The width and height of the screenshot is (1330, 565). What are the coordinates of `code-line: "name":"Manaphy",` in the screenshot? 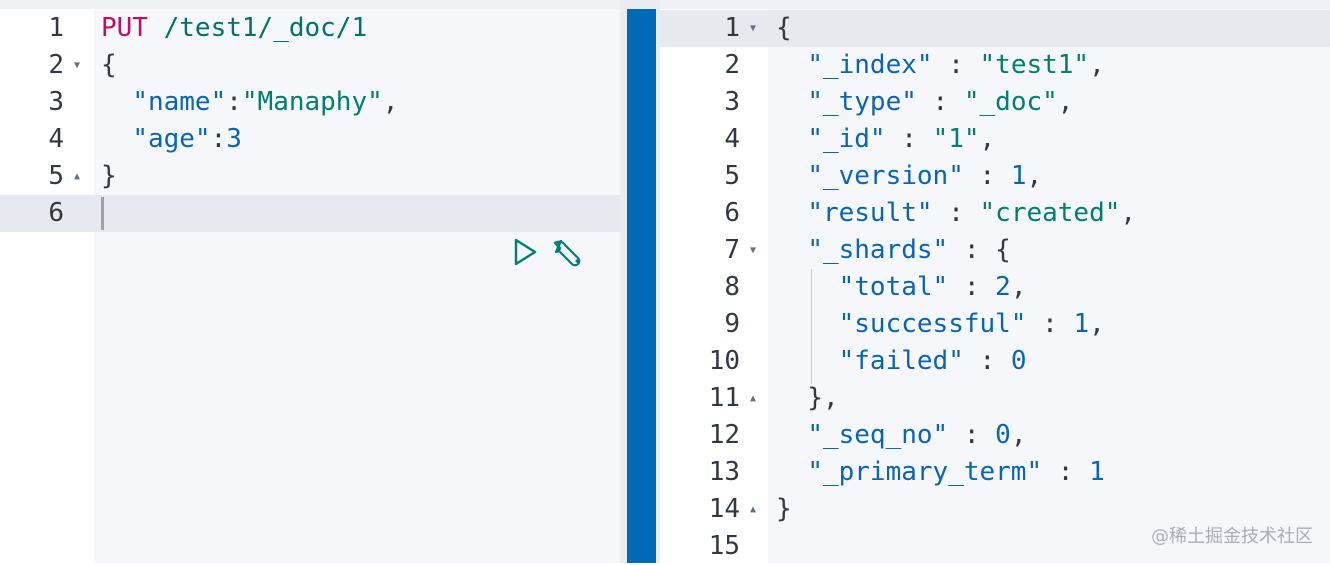 It's located at (249, 102).